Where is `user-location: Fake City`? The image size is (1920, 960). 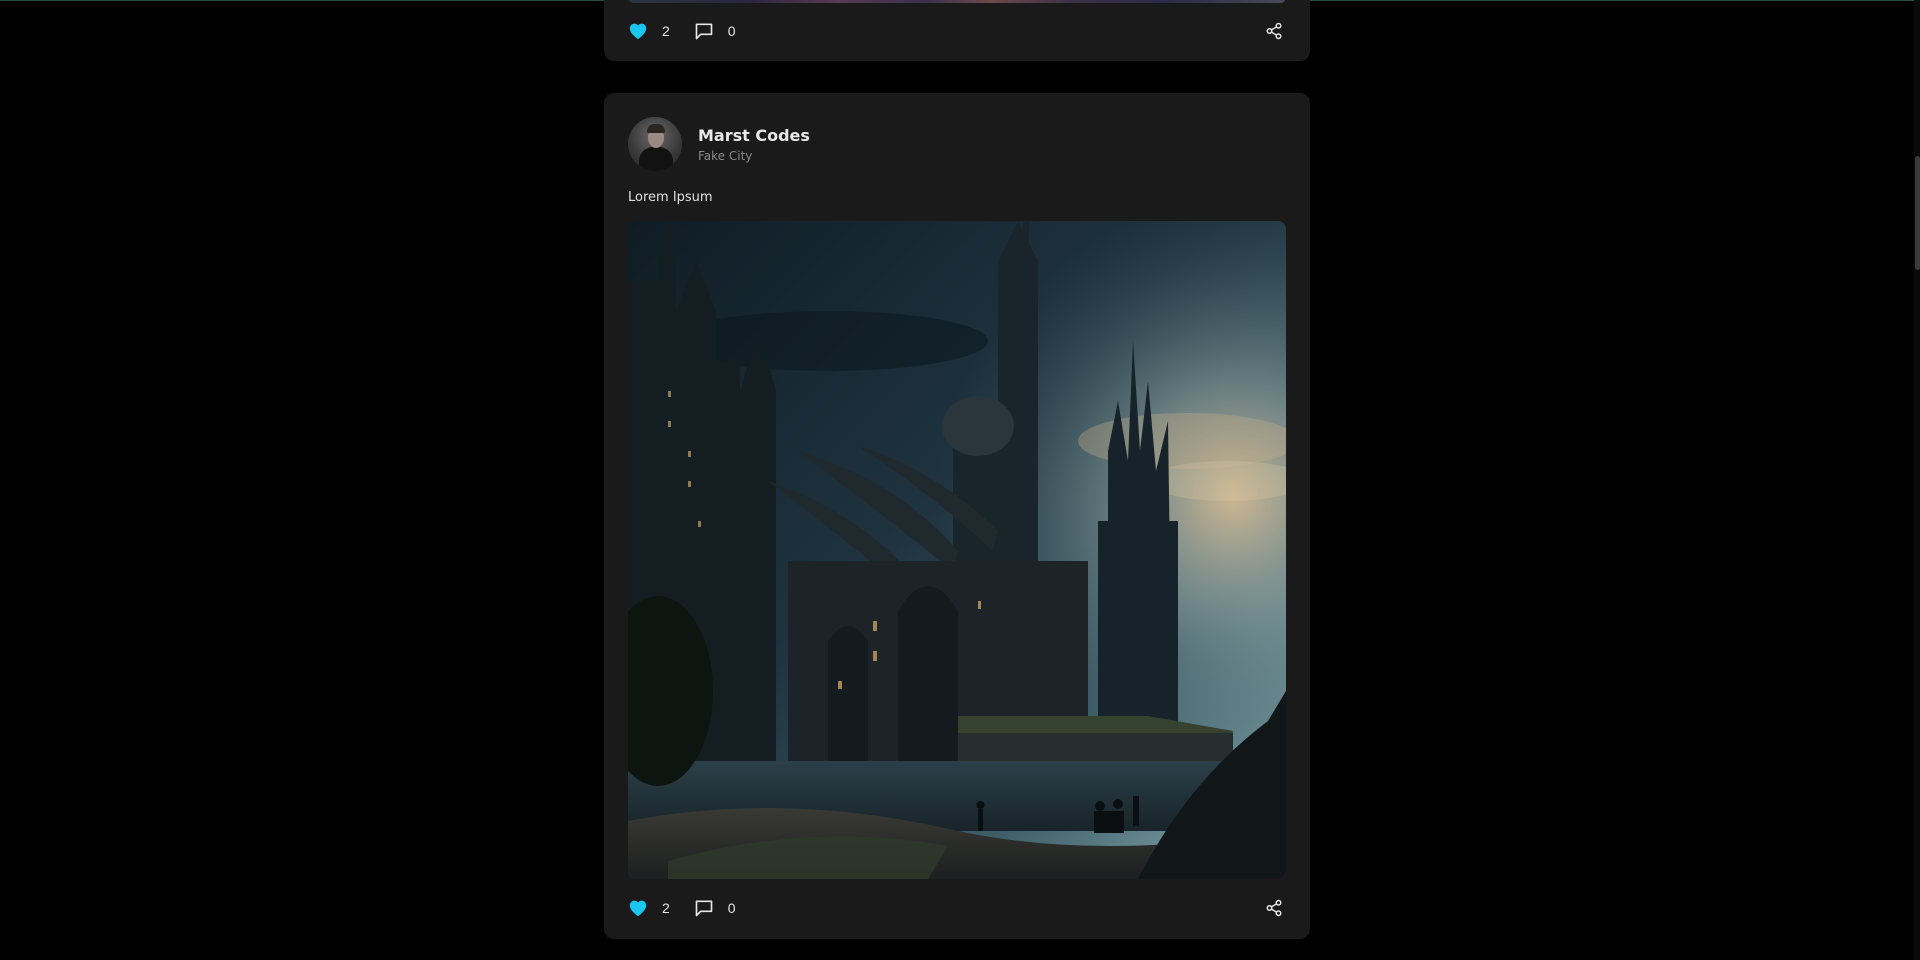
user-location: Fake City is located at coordinates (725, 155).